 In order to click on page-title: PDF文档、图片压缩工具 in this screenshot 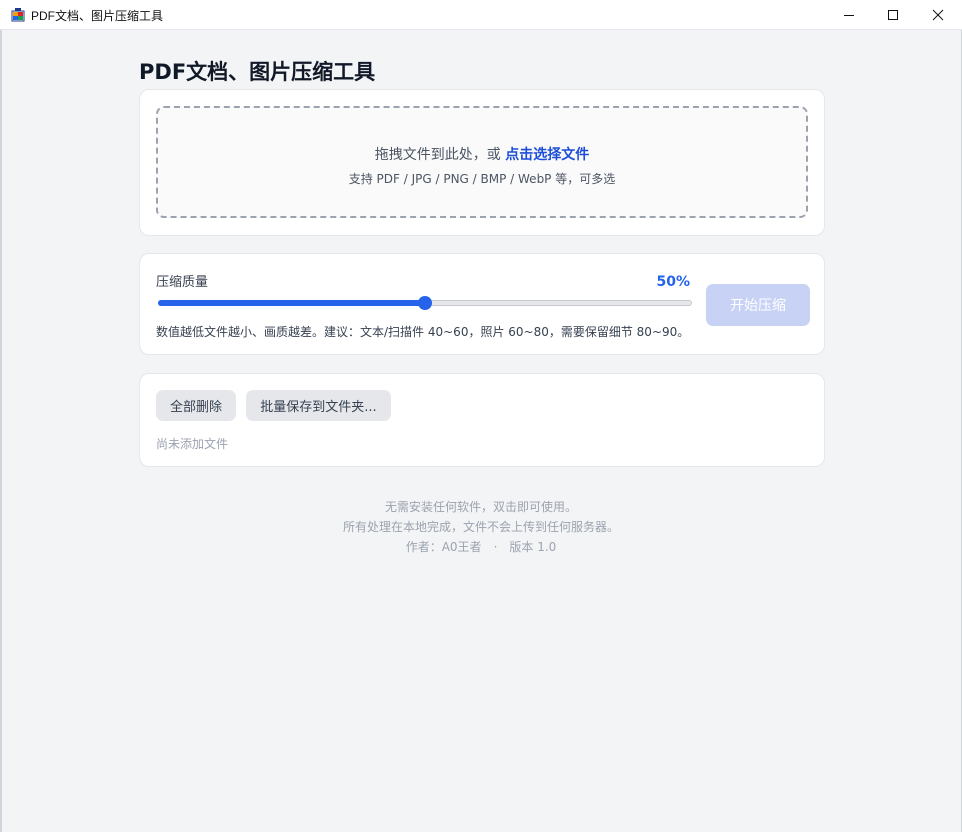, I will do `click(257, 72)`.